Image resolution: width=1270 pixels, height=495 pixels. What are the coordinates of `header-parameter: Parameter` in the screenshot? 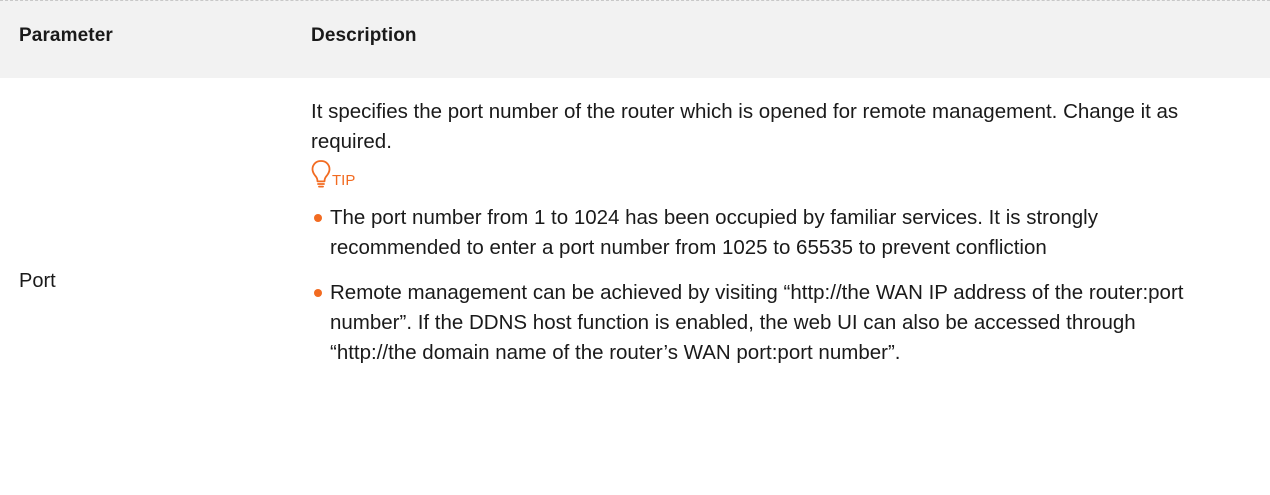 It's located at (66, 35).